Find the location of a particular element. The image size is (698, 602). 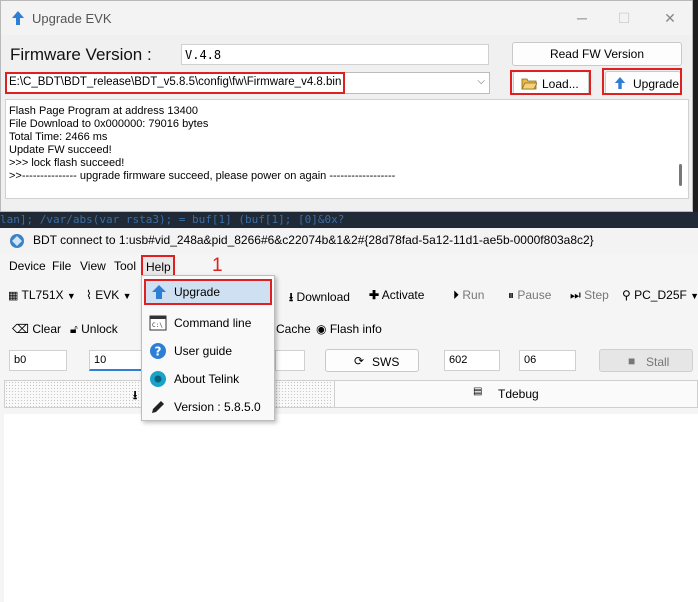

unlock-label: Unlock is located at coordinates (99, 329).